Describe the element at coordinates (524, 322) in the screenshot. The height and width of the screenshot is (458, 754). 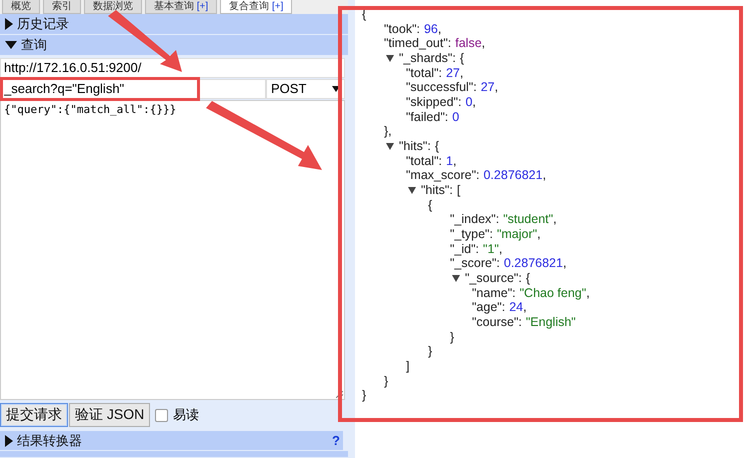
I see `json-line: "course": "English"` at that location.